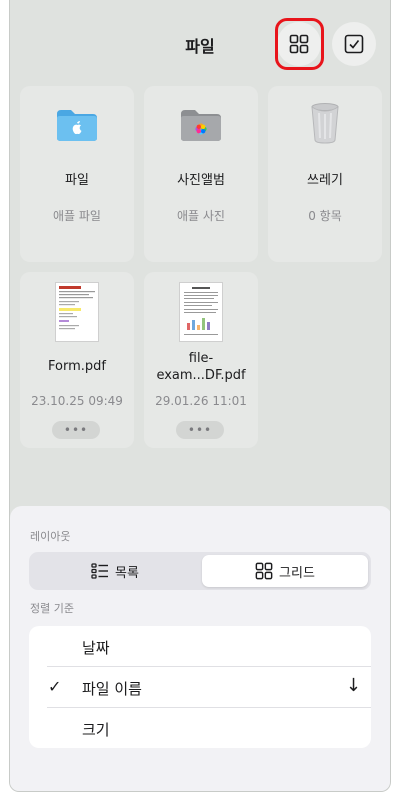  Describe the element at coordinates (200, 728) in the screenshot. I see `sort-option-size: 크기` at that location.